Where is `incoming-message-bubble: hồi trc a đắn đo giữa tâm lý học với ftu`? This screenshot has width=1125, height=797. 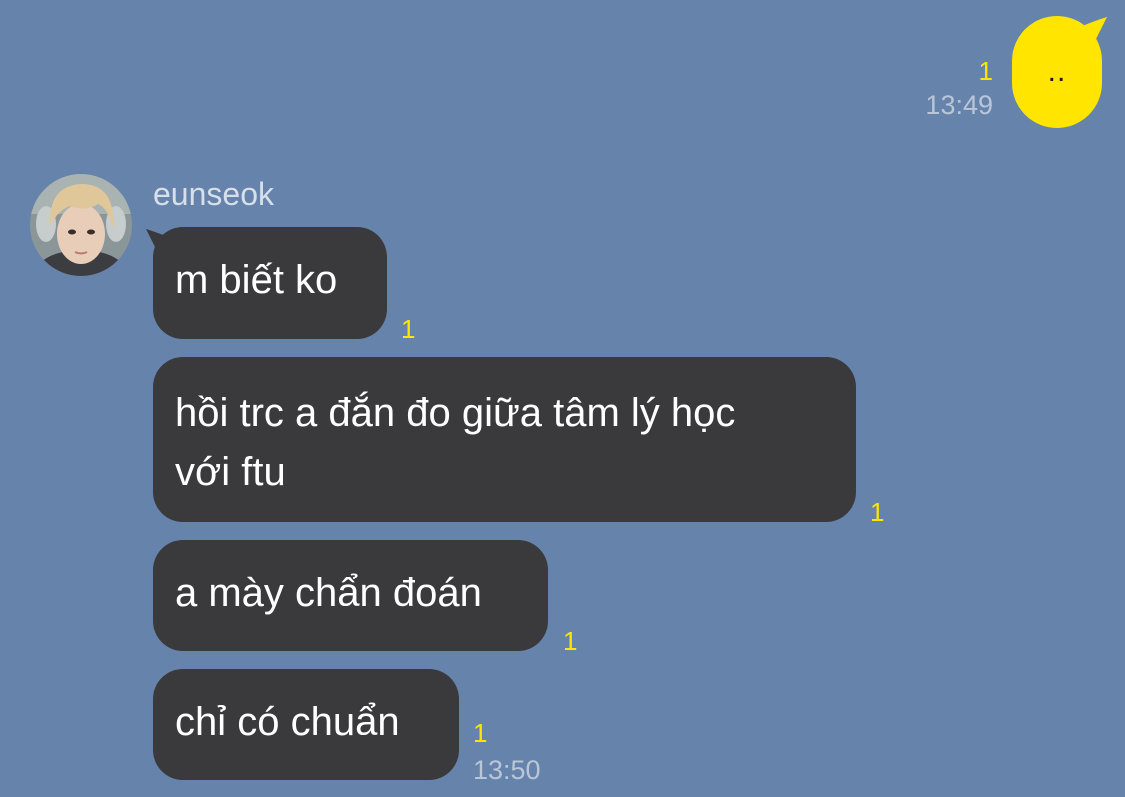 incoming-message-bubble: hồi trc a đắn đo giữa tâm lý học với ftu is located at coordinates (504, 439).